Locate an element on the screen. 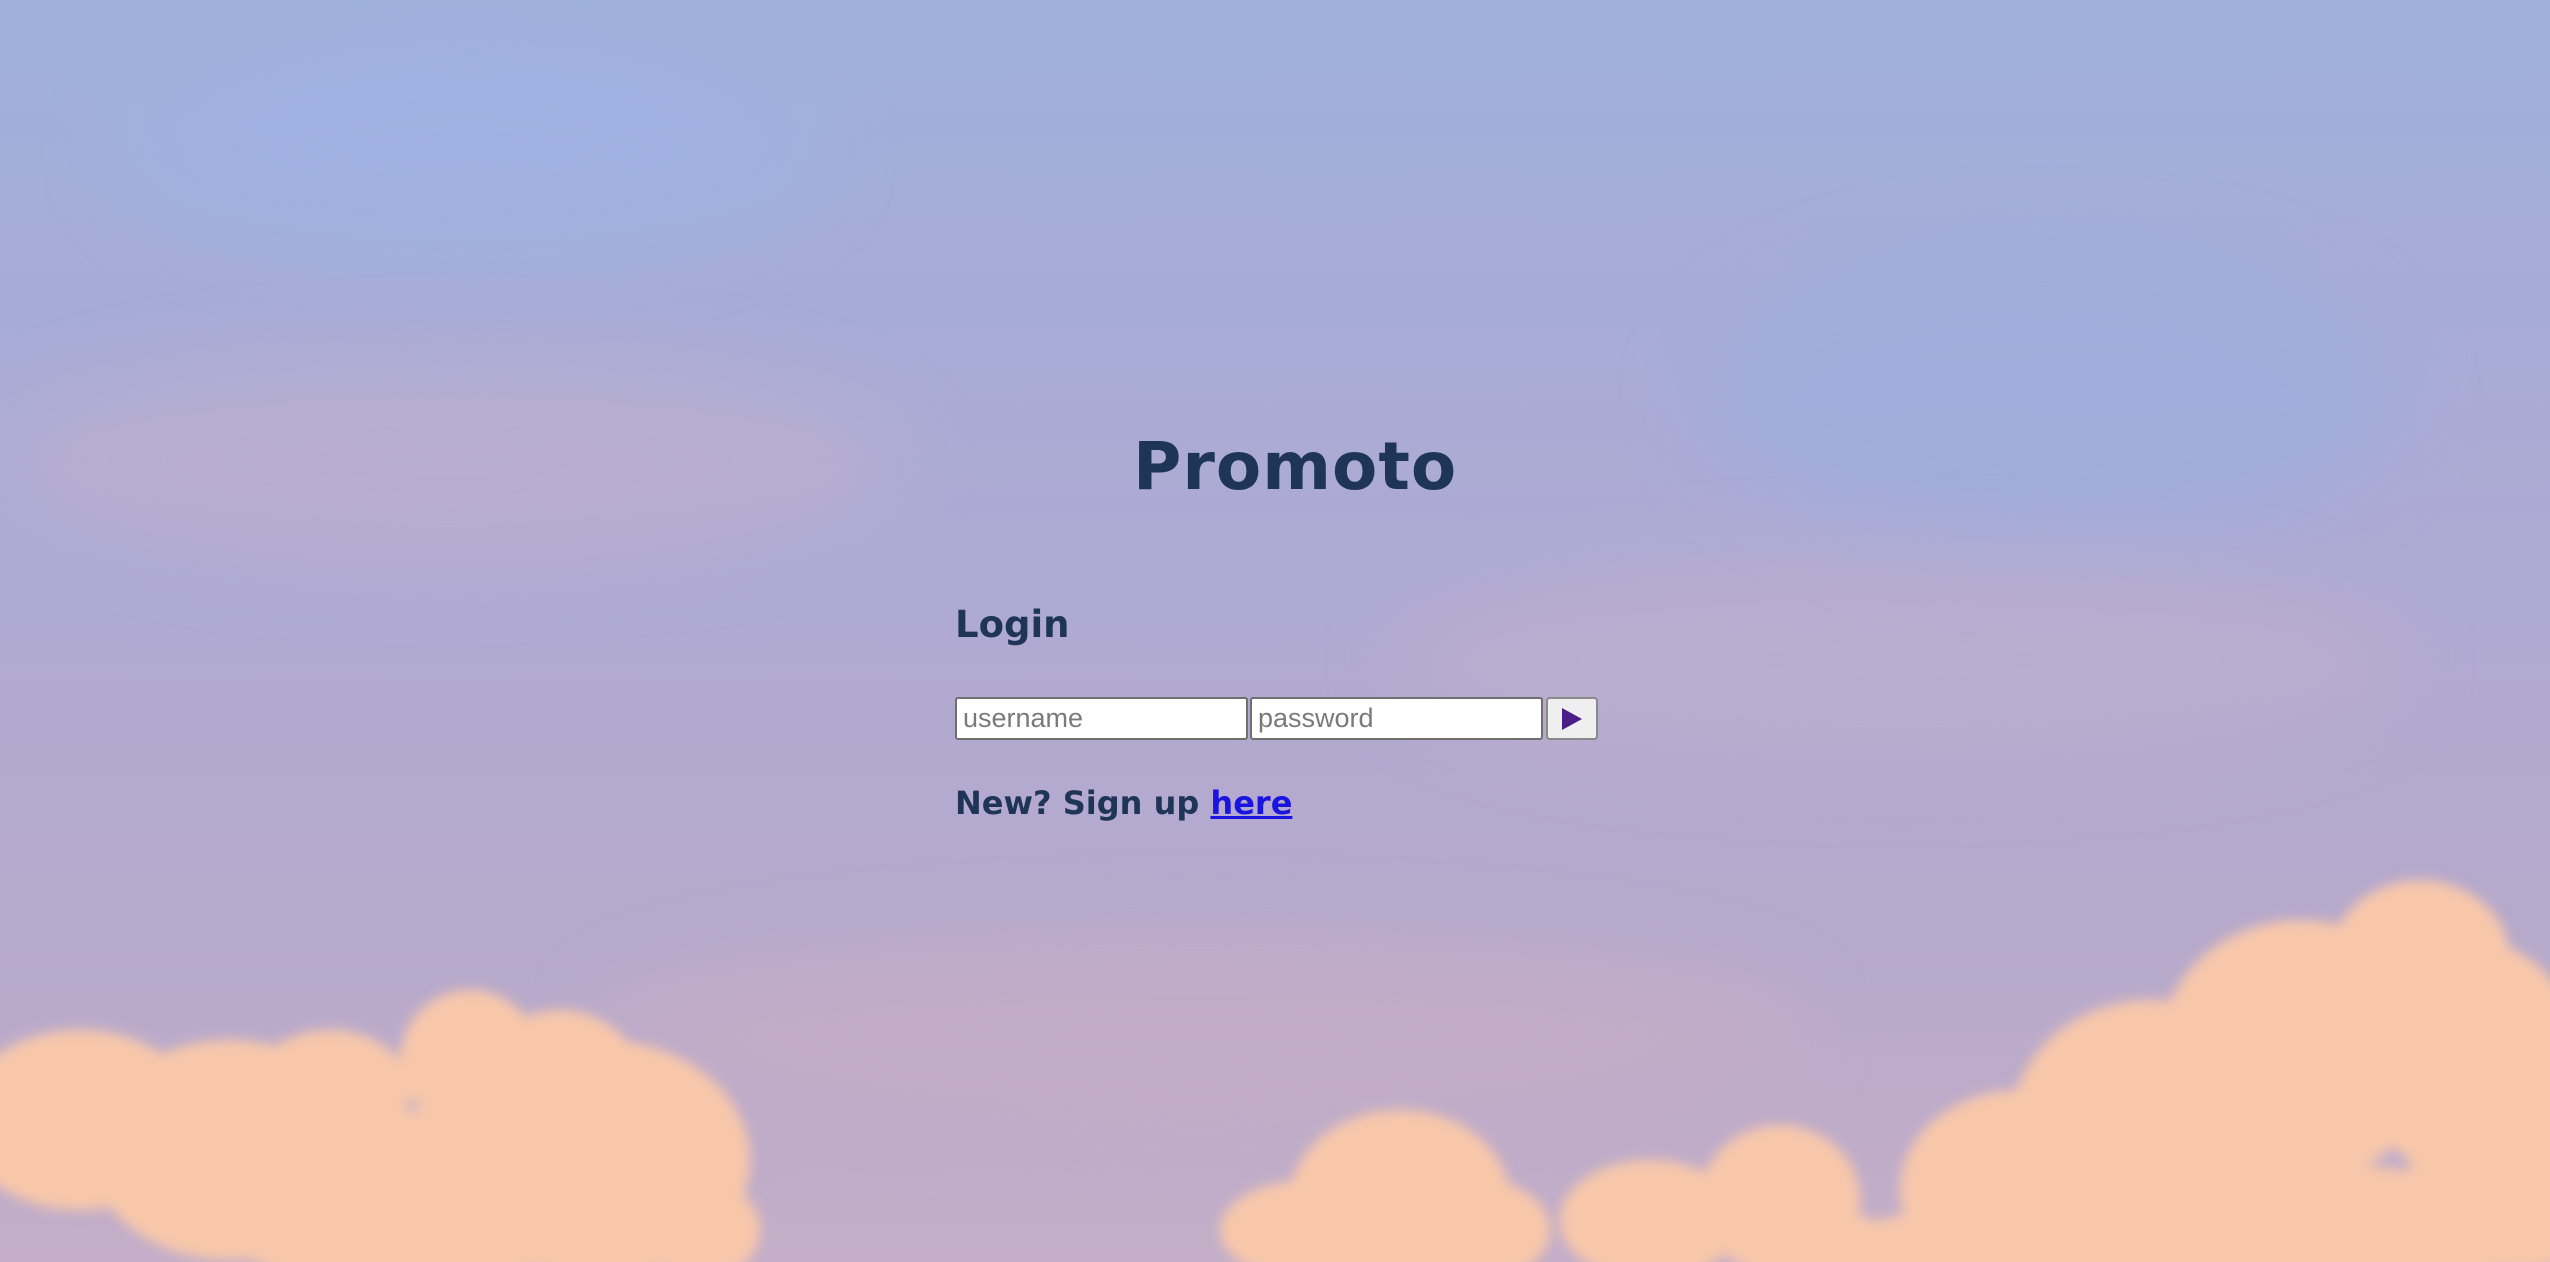  username-input is located at coordinates (1101, 718).